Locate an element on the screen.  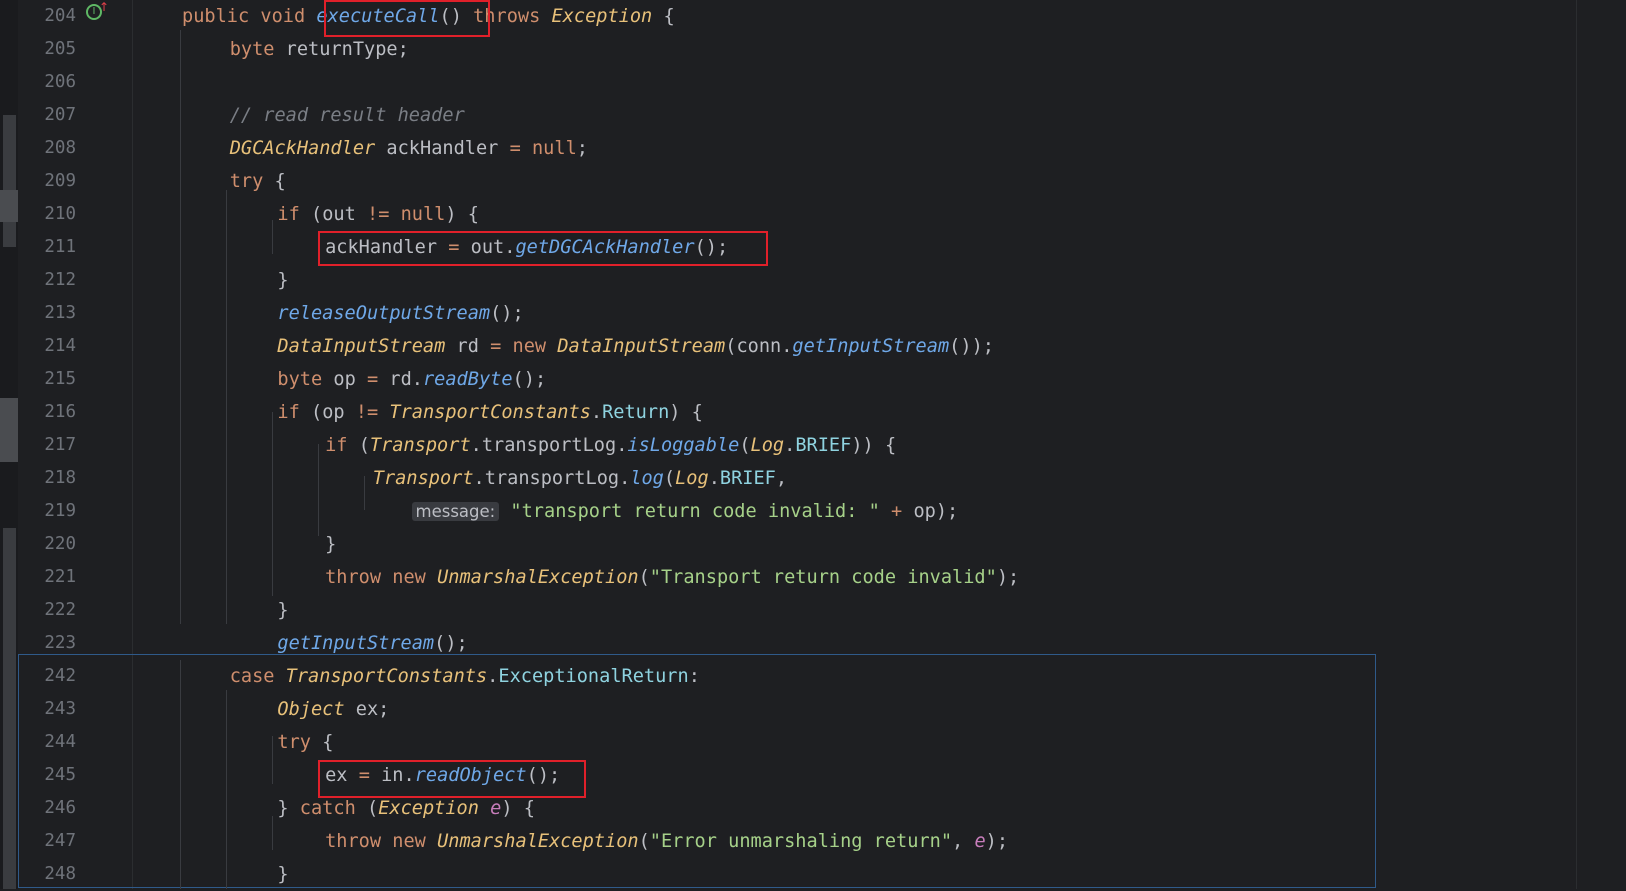
code-line: 220} is located at coordinates (813, 544).